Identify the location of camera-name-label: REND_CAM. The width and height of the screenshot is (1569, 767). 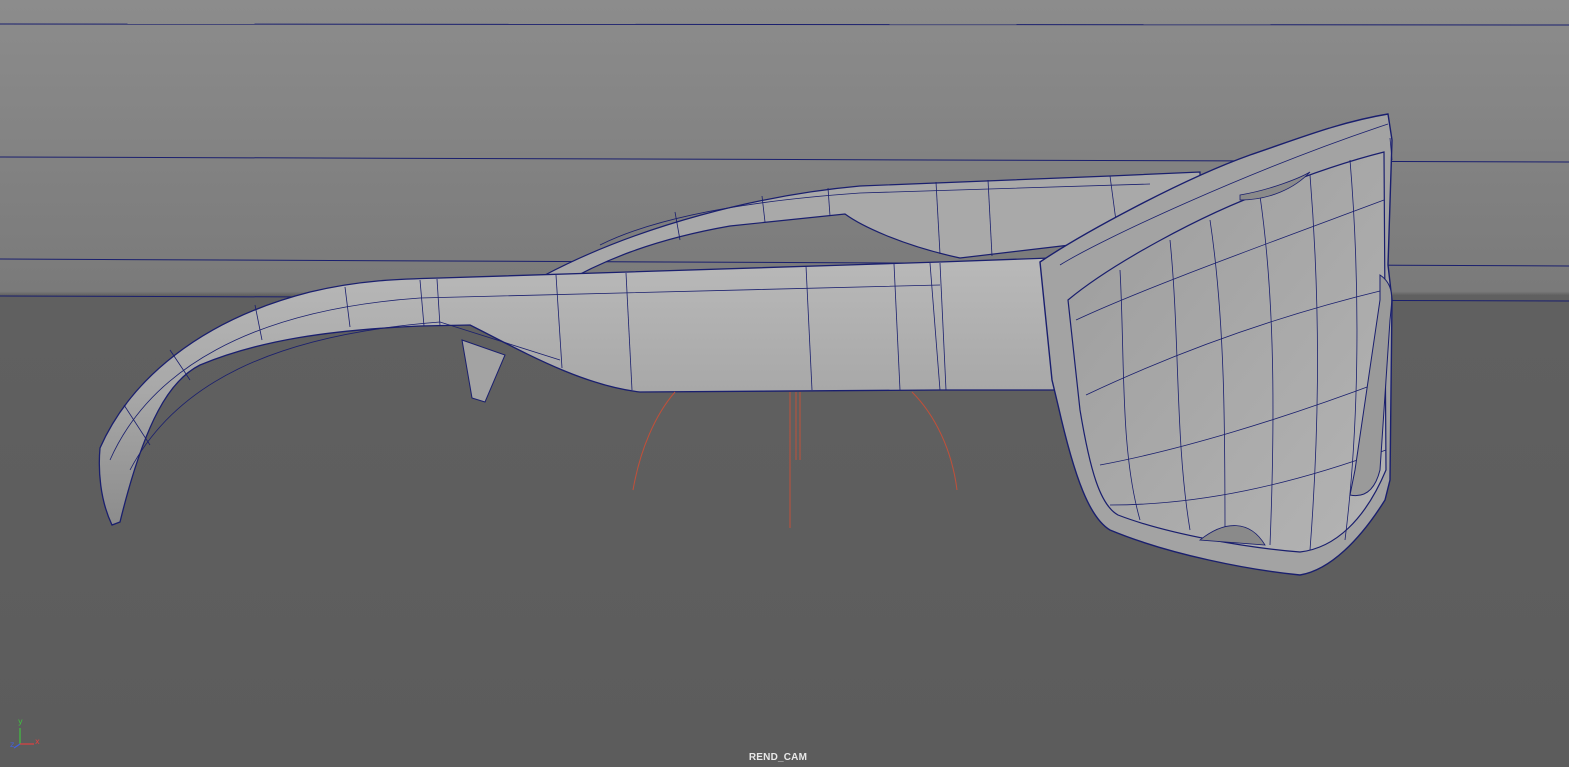
(778, 757).